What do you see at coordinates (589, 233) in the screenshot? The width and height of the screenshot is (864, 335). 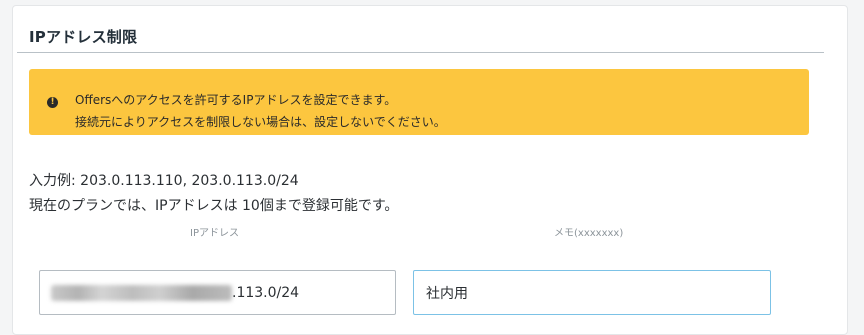 I see `column-header-memo: メモ(xxxxxxx)` at bounding box center [589, 233].